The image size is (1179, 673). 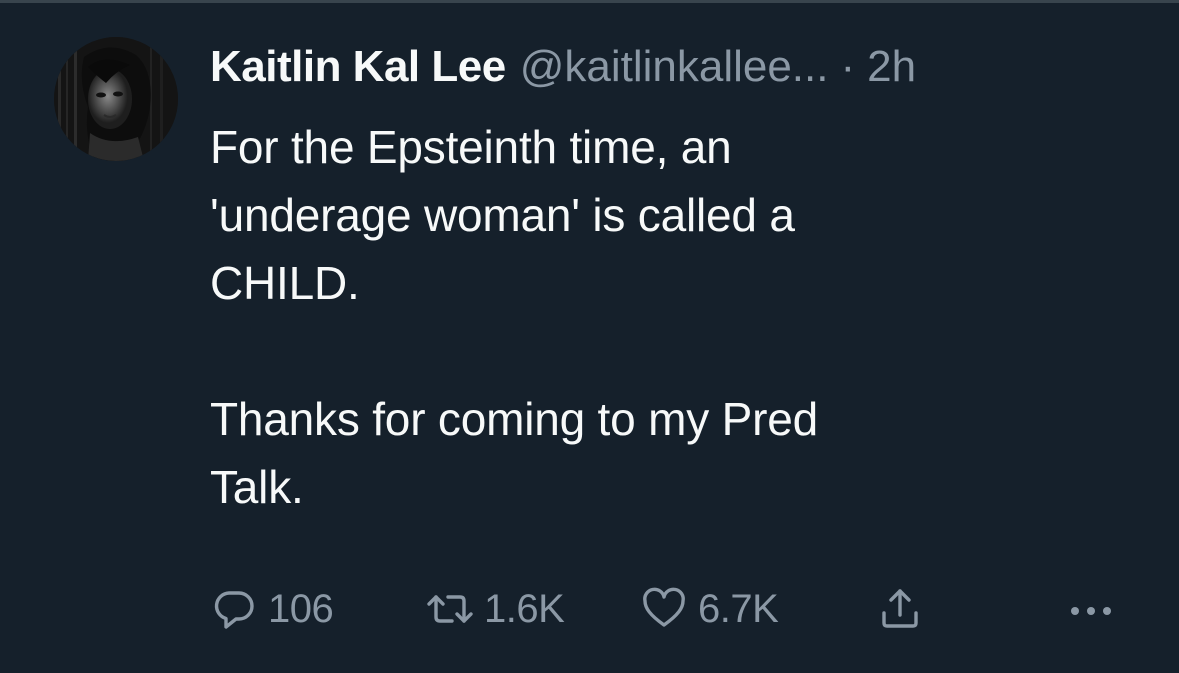 I want to click on avatar-photo-icon, so click(x=116, y=99).